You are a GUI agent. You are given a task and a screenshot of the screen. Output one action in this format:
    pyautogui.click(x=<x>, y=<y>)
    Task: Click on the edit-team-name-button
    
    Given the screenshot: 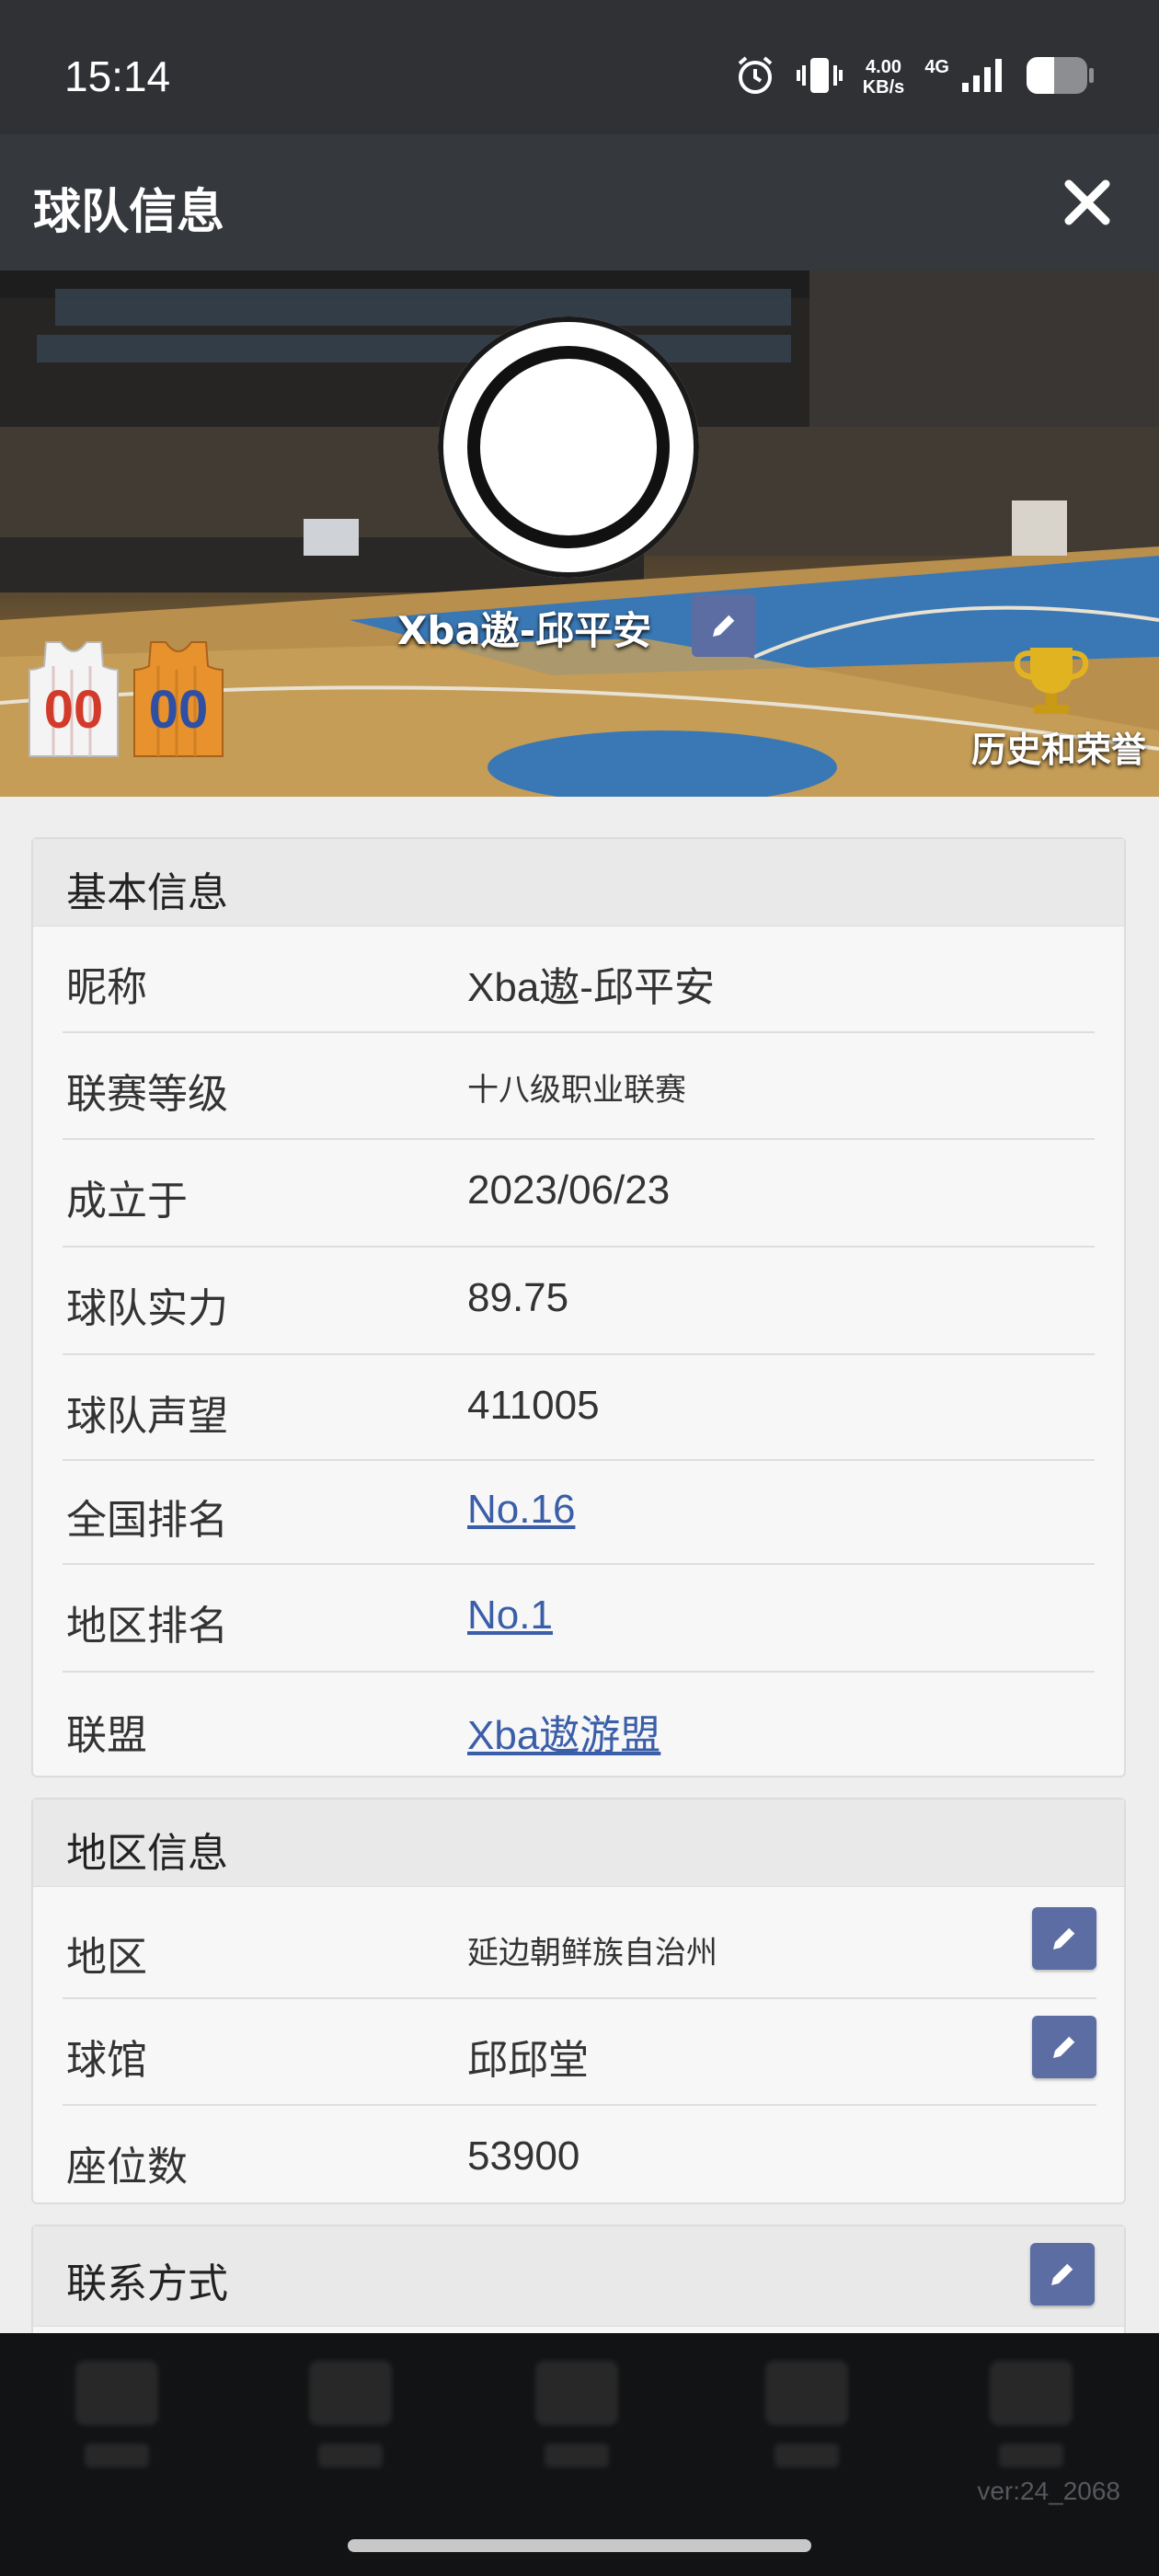 What is the action you would take?
    pyautogui.click(x=724, y=625)
    